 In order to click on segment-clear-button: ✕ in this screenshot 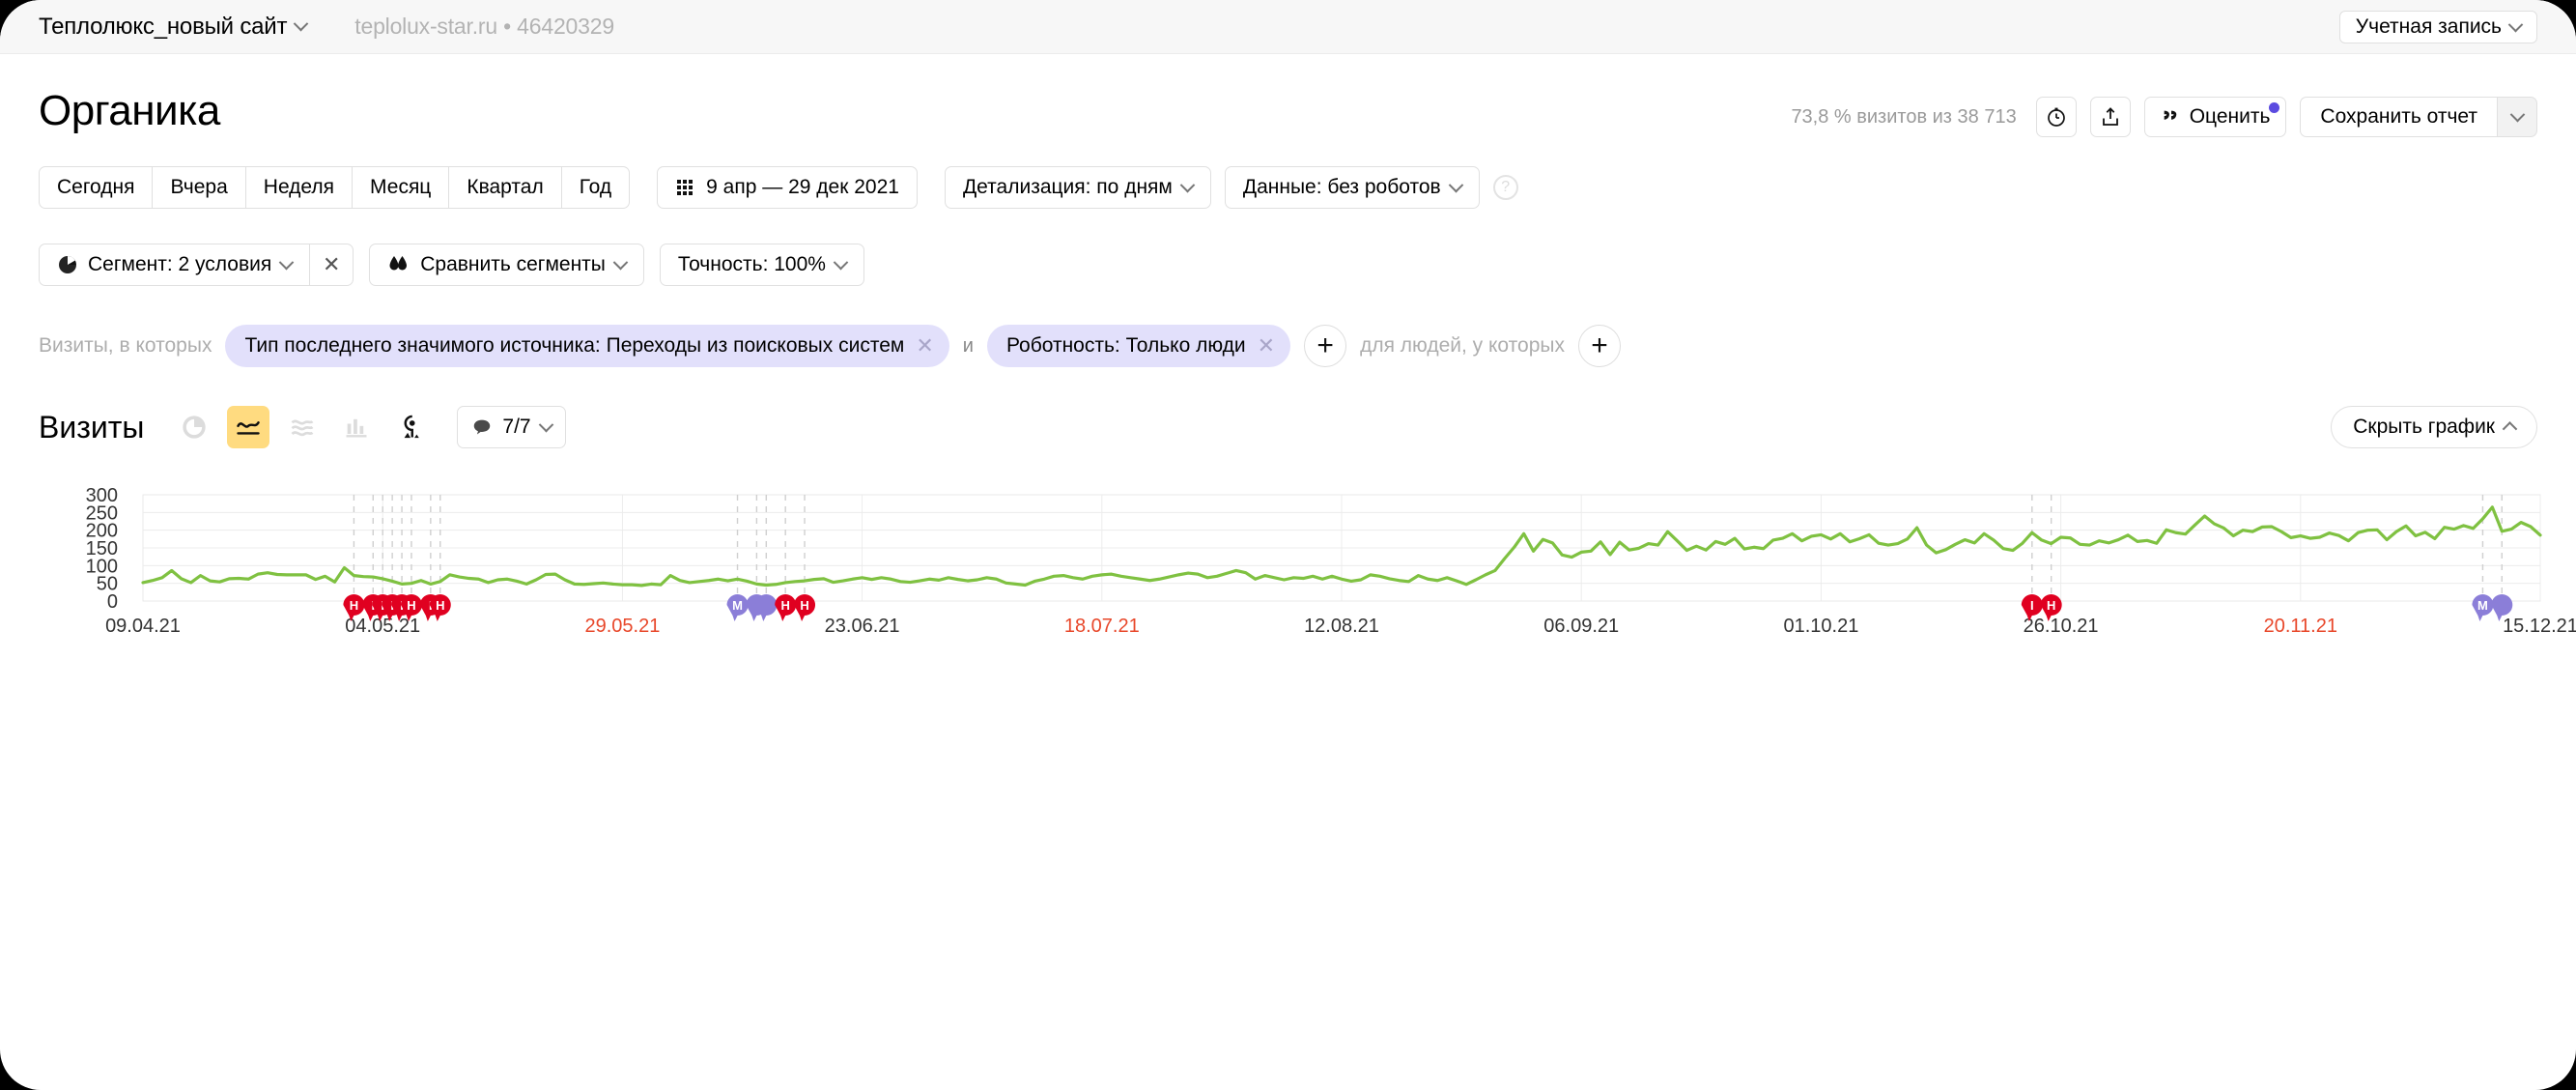, I will do `click(331, 265)`.